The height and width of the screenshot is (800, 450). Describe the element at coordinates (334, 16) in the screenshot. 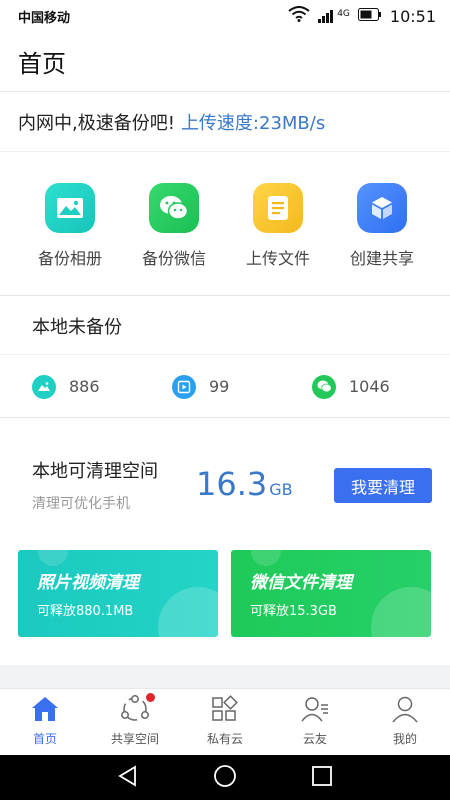

I see `signal-icon: 4G` at that location.